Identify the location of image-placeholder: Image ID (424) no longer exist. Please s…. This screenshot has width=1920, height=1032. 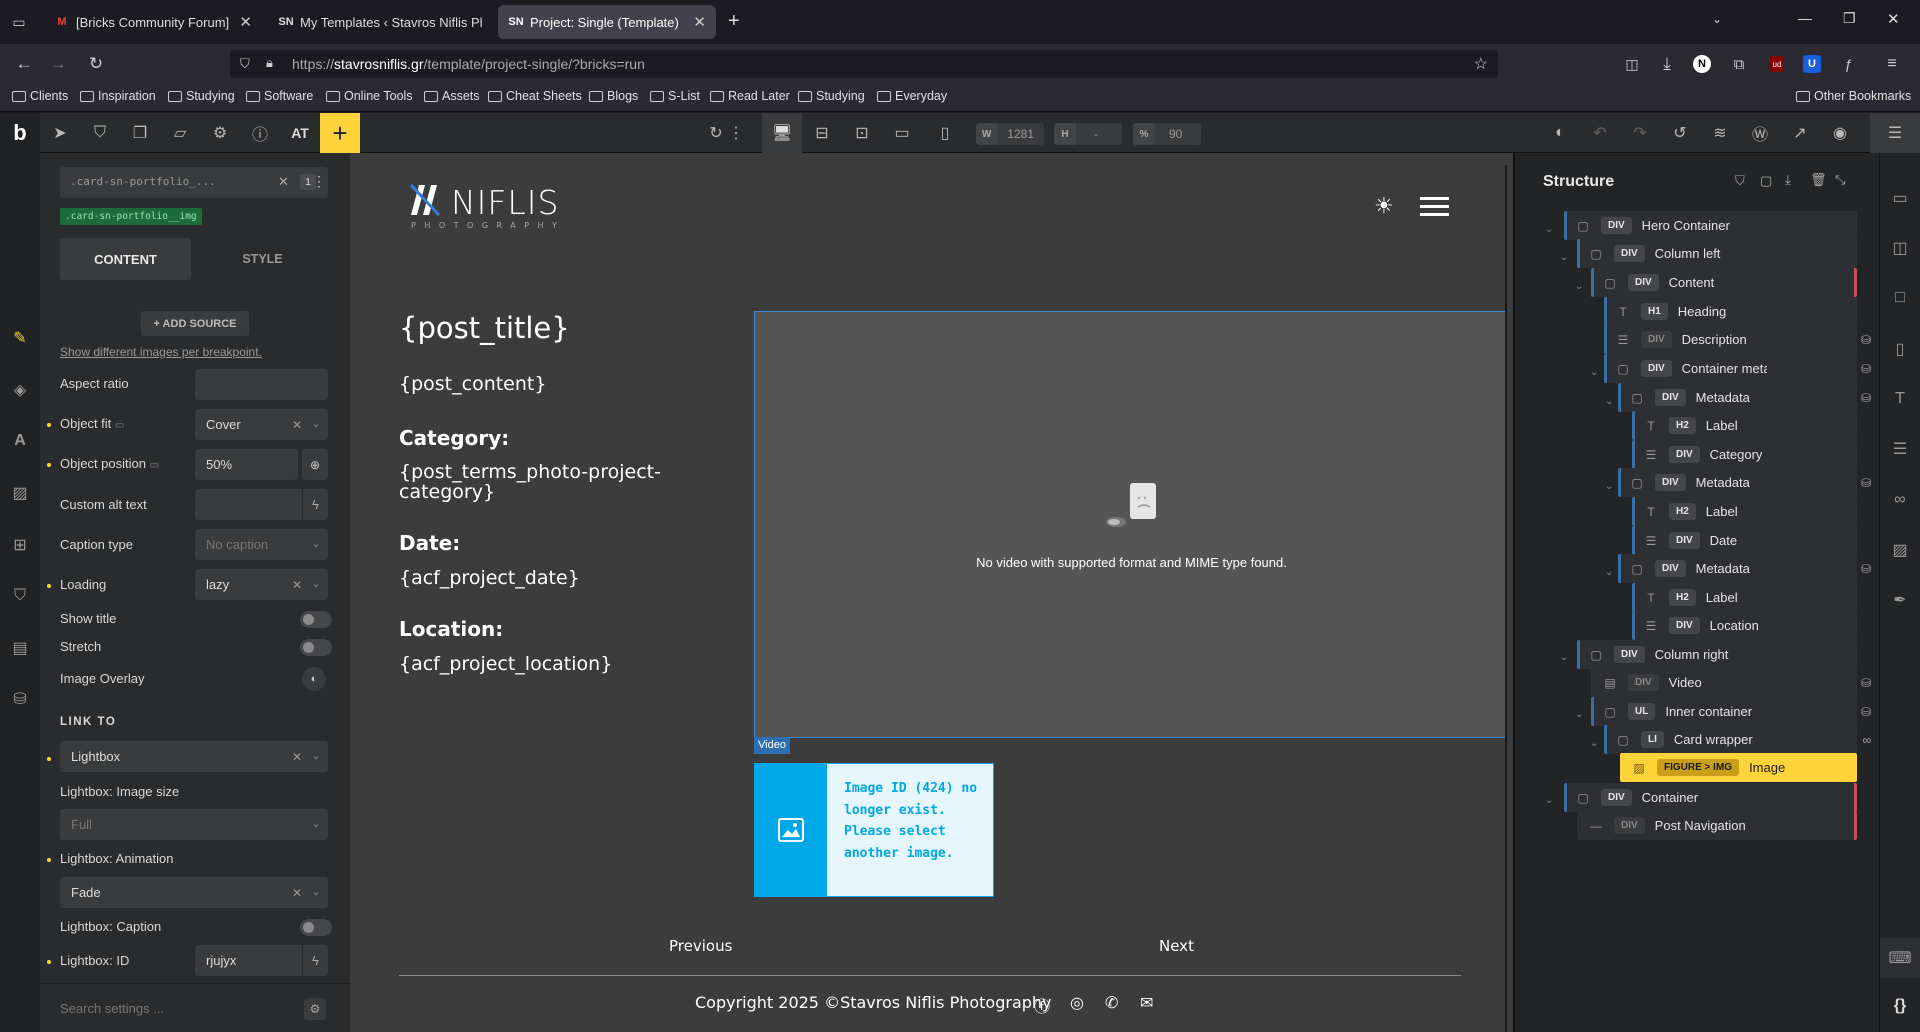
(874, 830).